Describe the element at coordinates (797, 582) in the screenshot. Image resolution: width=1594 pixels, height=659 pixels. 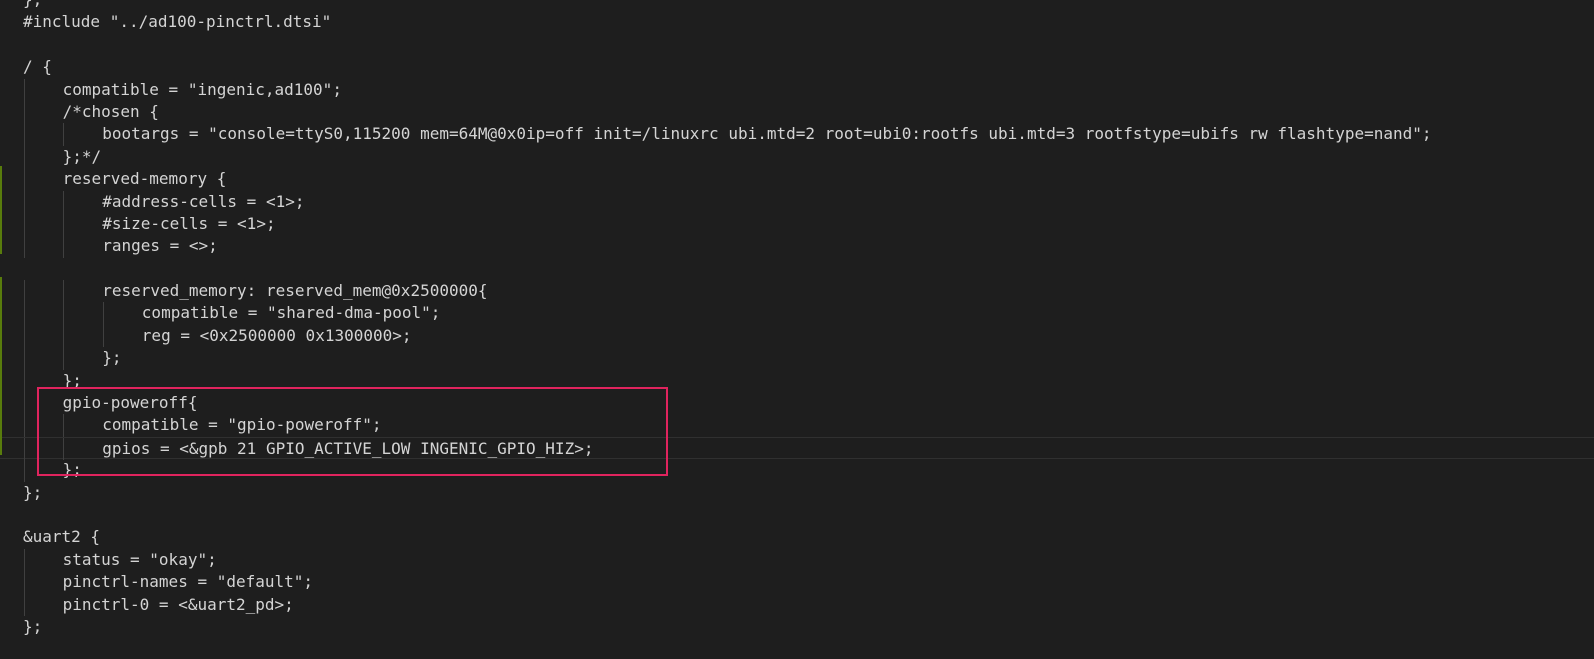
I see `code-line: pinctrl-names = "default";` at that location.